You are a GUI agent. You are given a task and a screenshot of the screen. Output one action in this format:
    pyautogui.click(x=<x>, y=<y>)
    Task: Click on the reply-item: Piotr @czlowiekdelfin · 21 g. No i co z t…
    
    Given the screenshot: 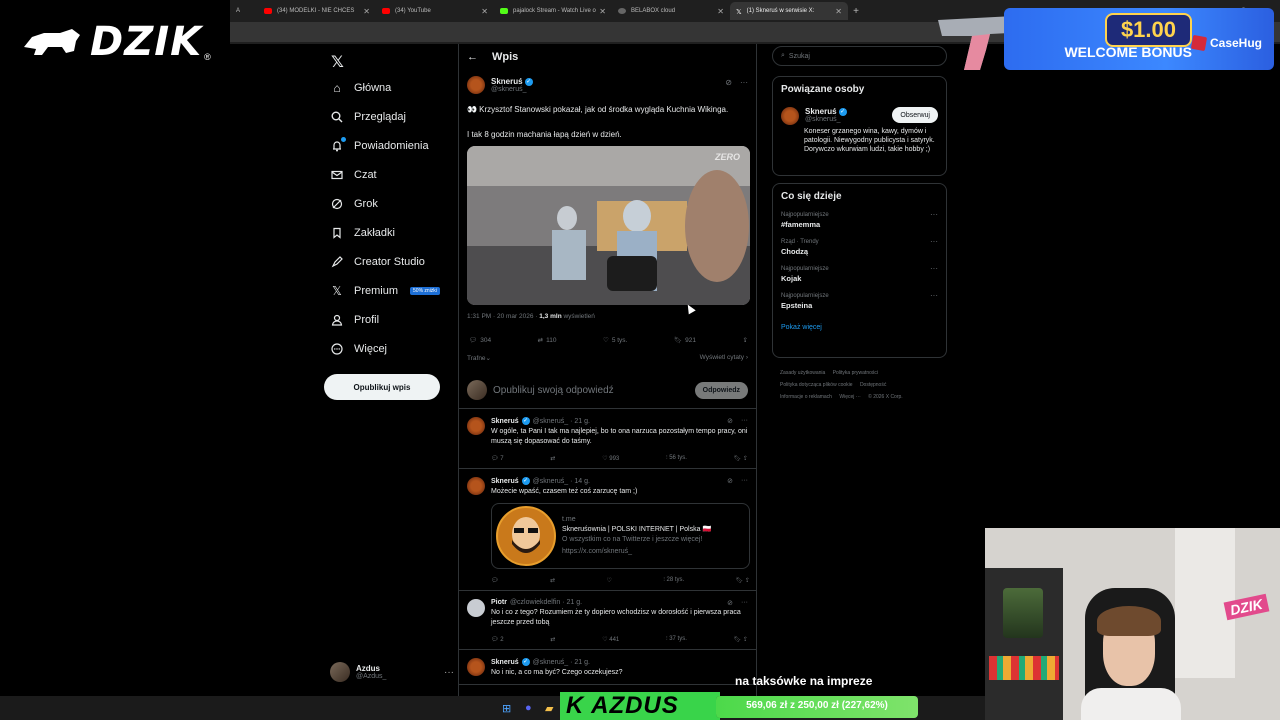 What is the action you would take?
    pyautogui.click(x=607, y=620)
    